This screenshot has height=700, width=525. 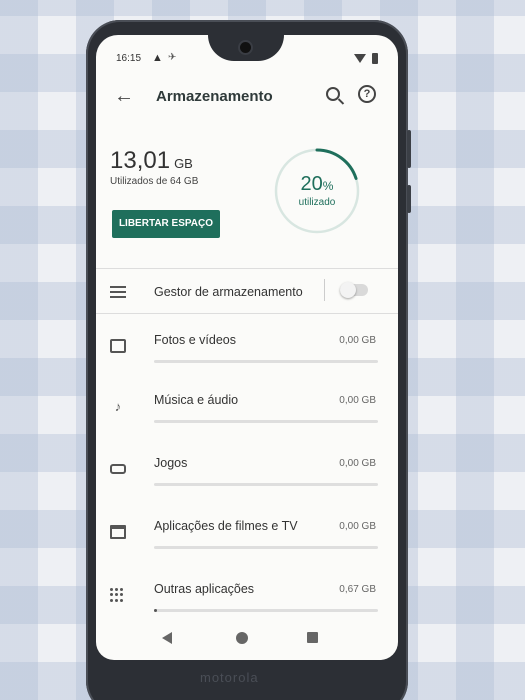 I want to click on app-bar: ← Armazenamento ?, so click(x=247, y=97).